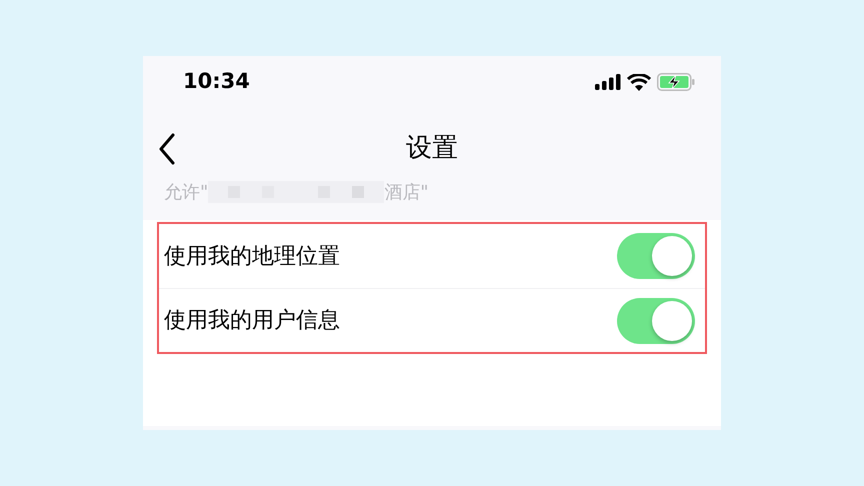 The width and height of the screenshot is (864, 486). I want to click on battery-charging-icon, so click(676, 82).